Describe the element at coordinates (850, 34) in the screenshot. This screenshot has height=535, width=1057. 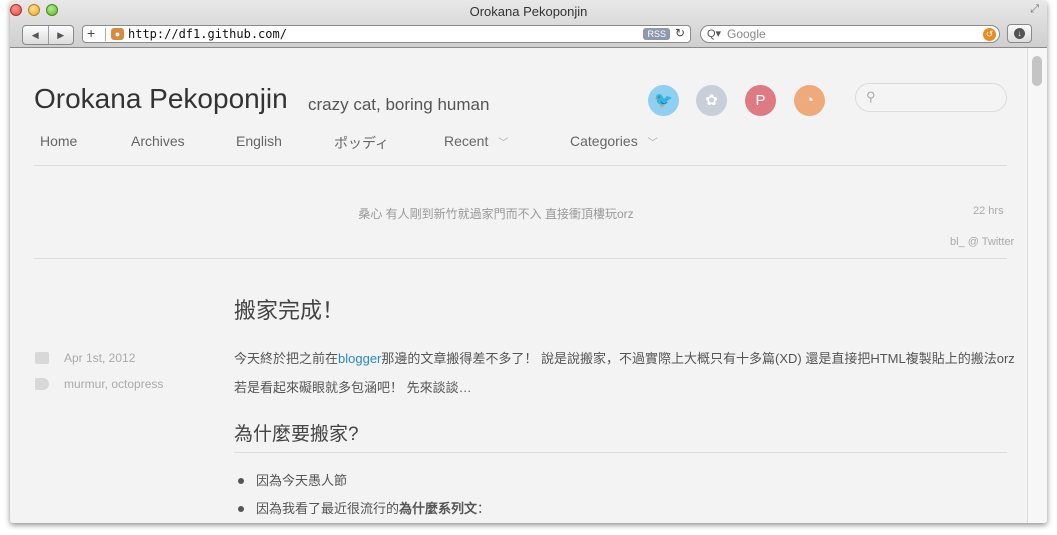
I see `google-search-field: Q▾ Google ↺` at that location.